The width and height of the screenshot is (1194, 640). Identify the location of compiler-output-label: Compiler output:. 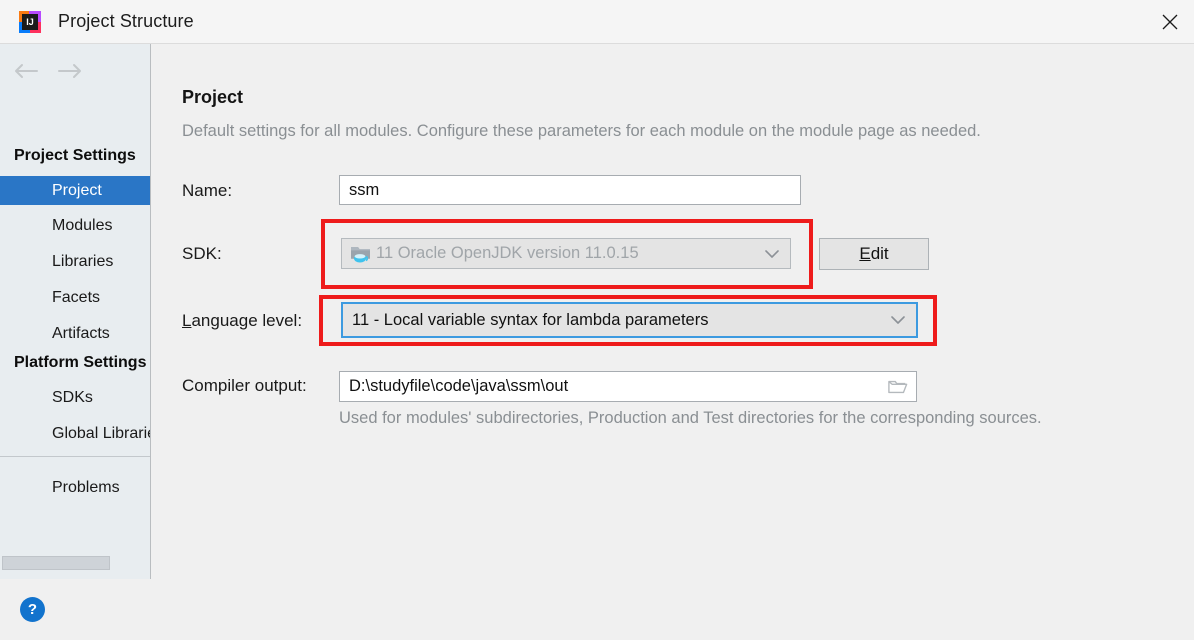
(244, 385).